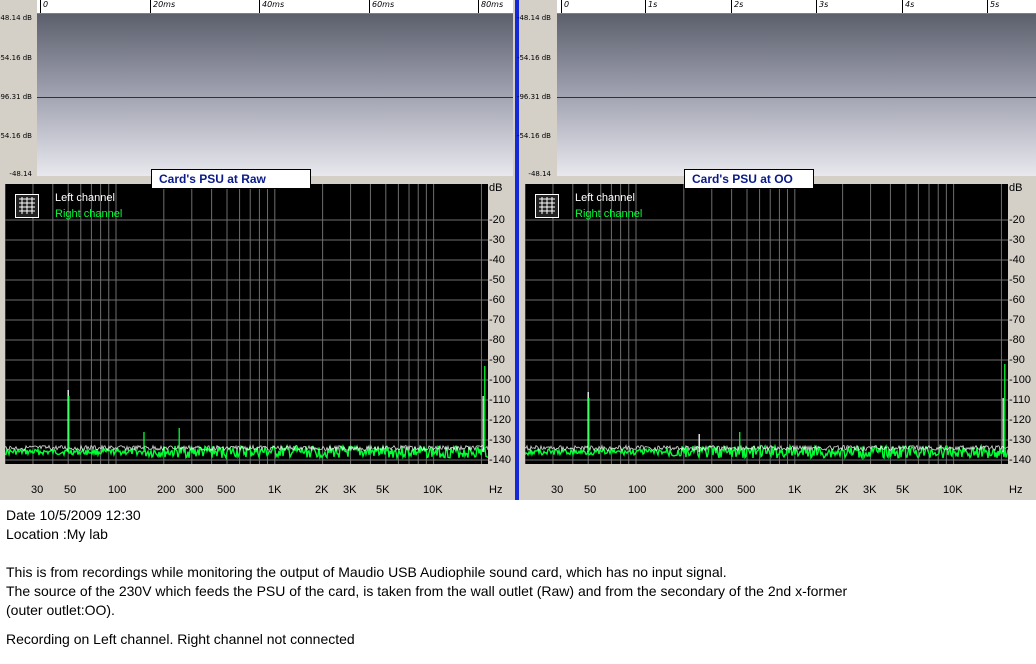 The width and height of the screenshot is (1036, 664). I want to click on card-label-right: Card's PSU at OO, so click(749, 179).